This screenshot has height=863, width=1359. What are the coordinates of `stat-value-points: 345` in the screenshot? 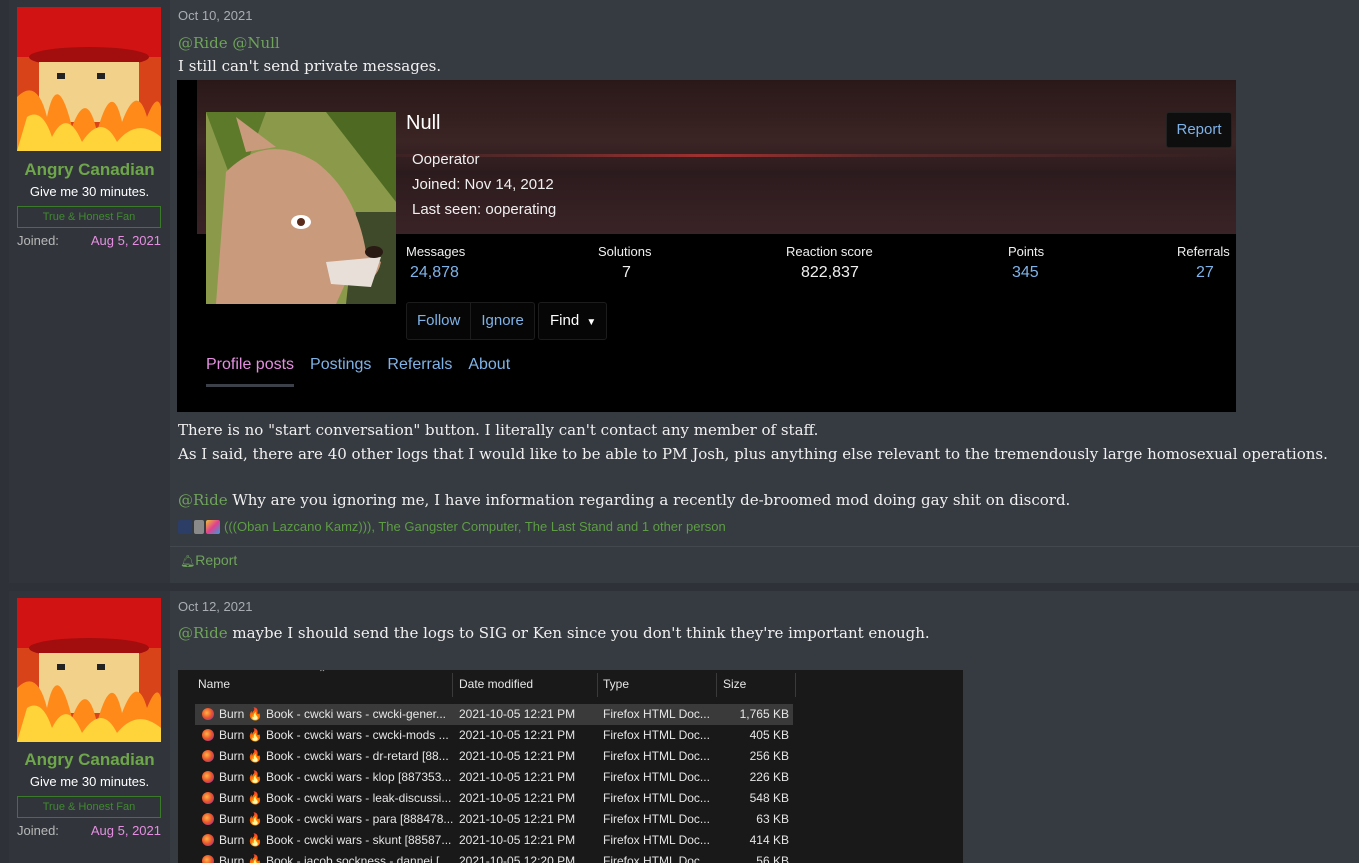 It's located at (1025, 272).